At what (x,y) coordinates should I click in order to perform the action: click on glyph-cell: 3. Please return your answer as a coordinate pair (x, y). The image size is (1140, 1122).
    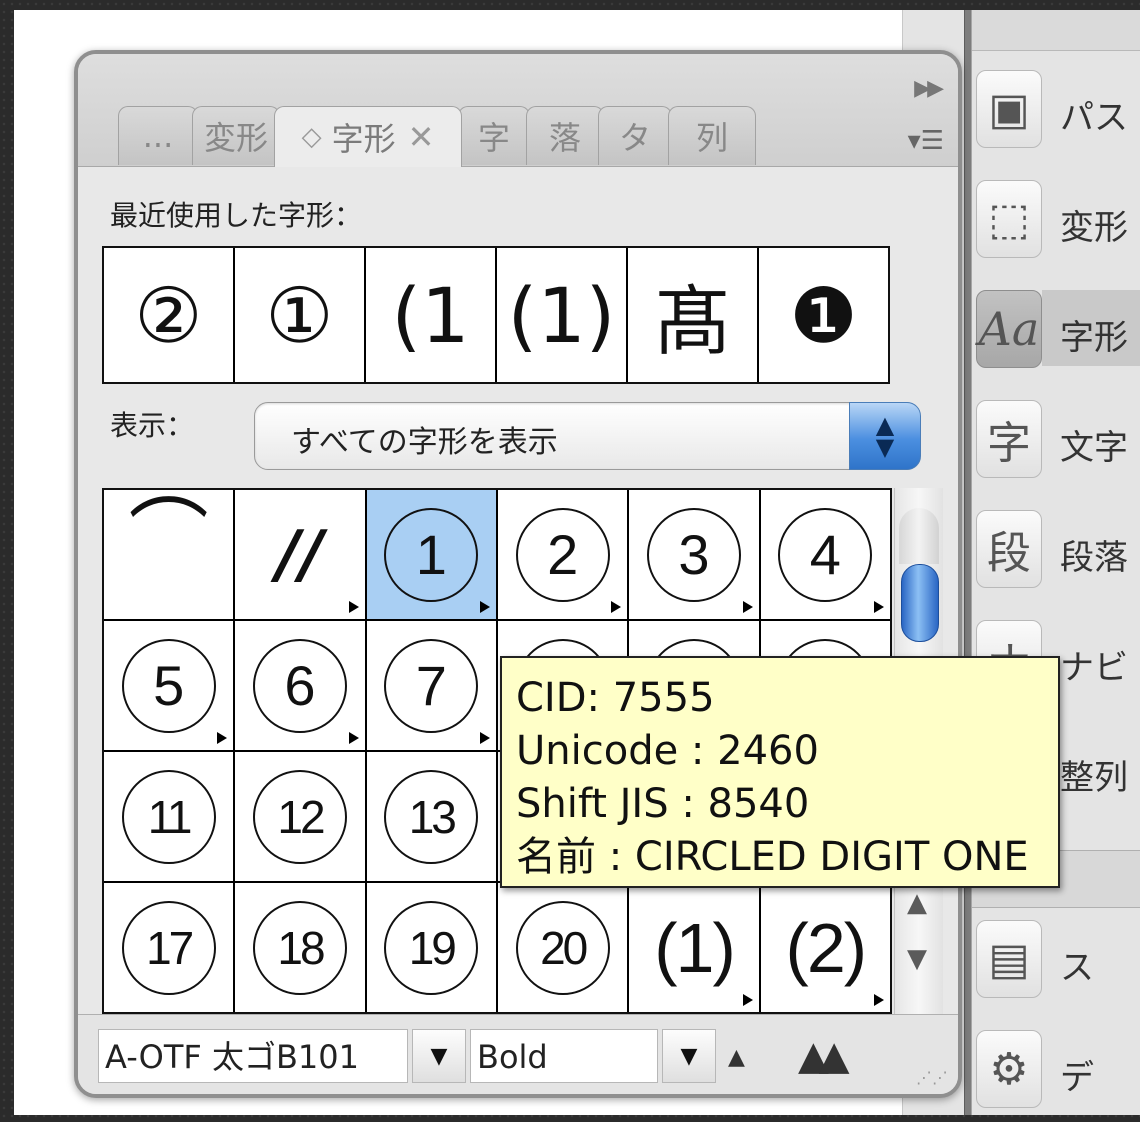
    Looking at the image, I should click on (694, 554).